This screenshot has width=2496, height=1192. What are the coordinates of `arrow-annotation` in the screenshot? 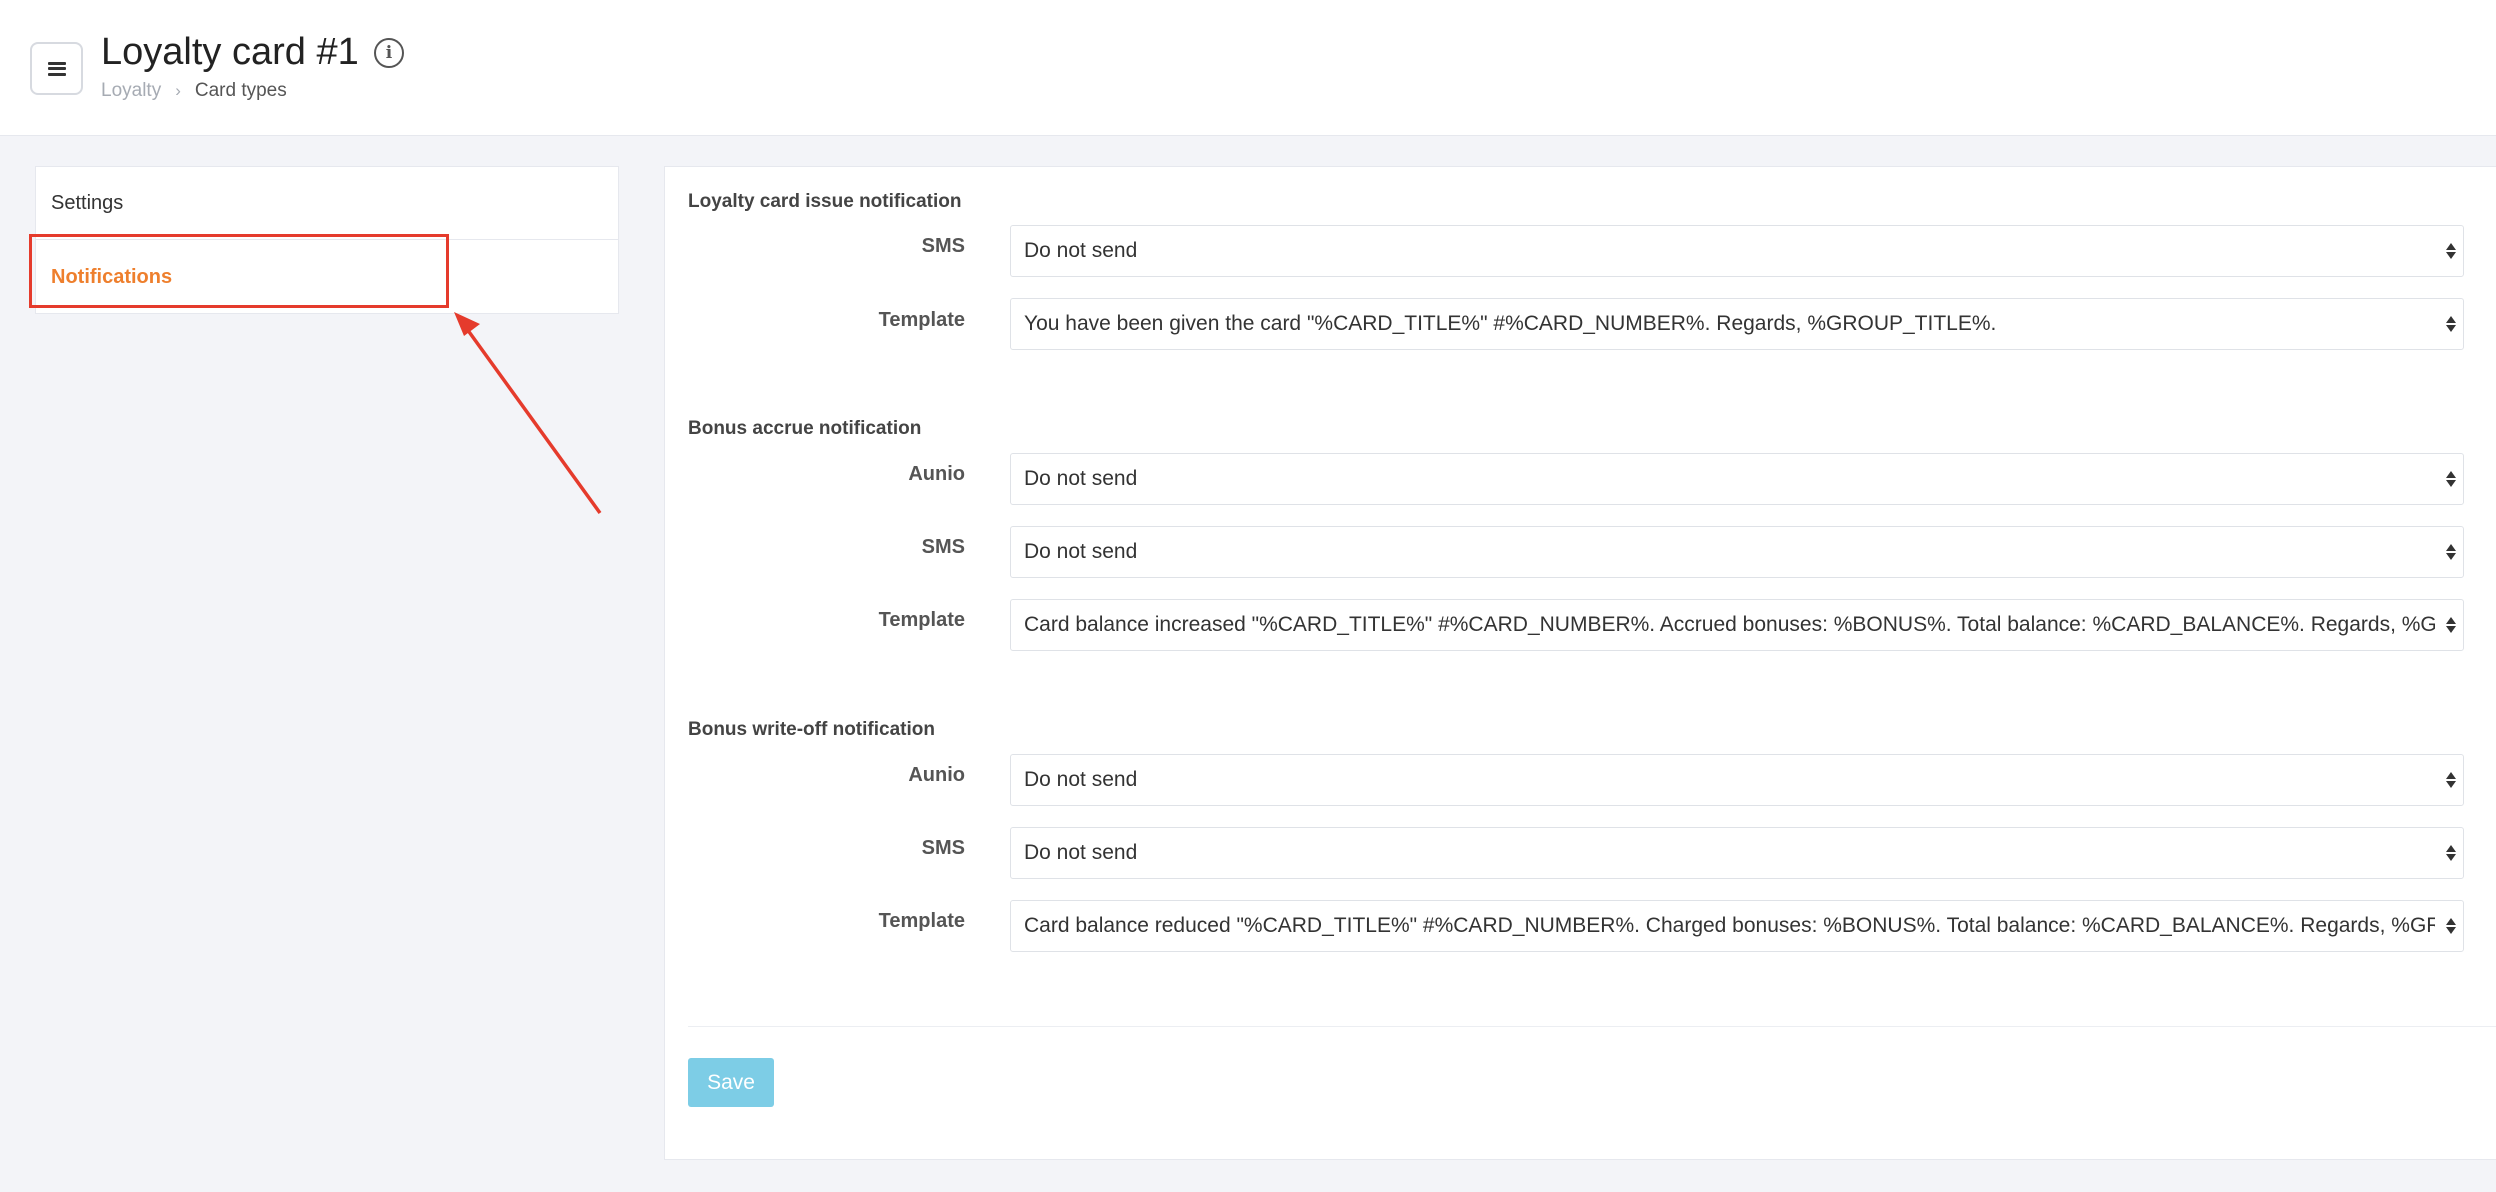 It's located at (528, 413).